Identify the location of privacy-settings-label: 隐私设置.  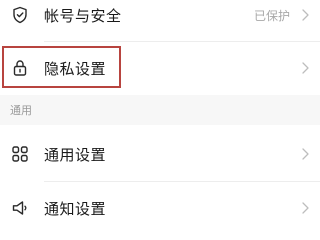
(75, 68).